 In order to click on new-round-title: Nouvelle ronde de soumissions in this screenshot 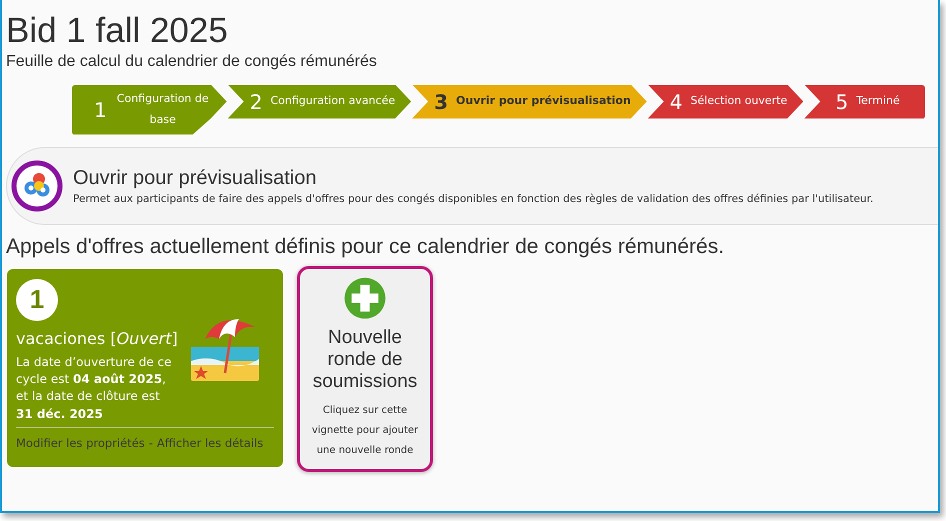, I will do `click(365, 359)`.